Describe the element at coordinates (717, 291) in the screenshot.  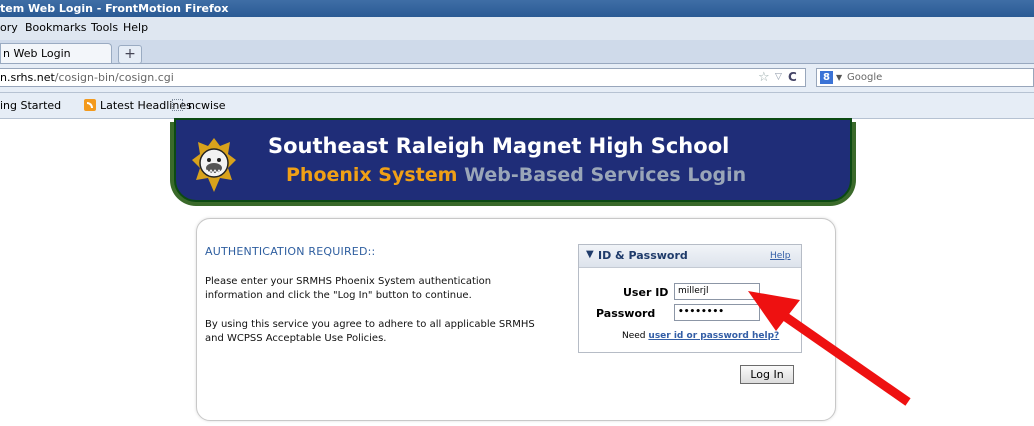
I see `user-id-input: millerjl` at that location.